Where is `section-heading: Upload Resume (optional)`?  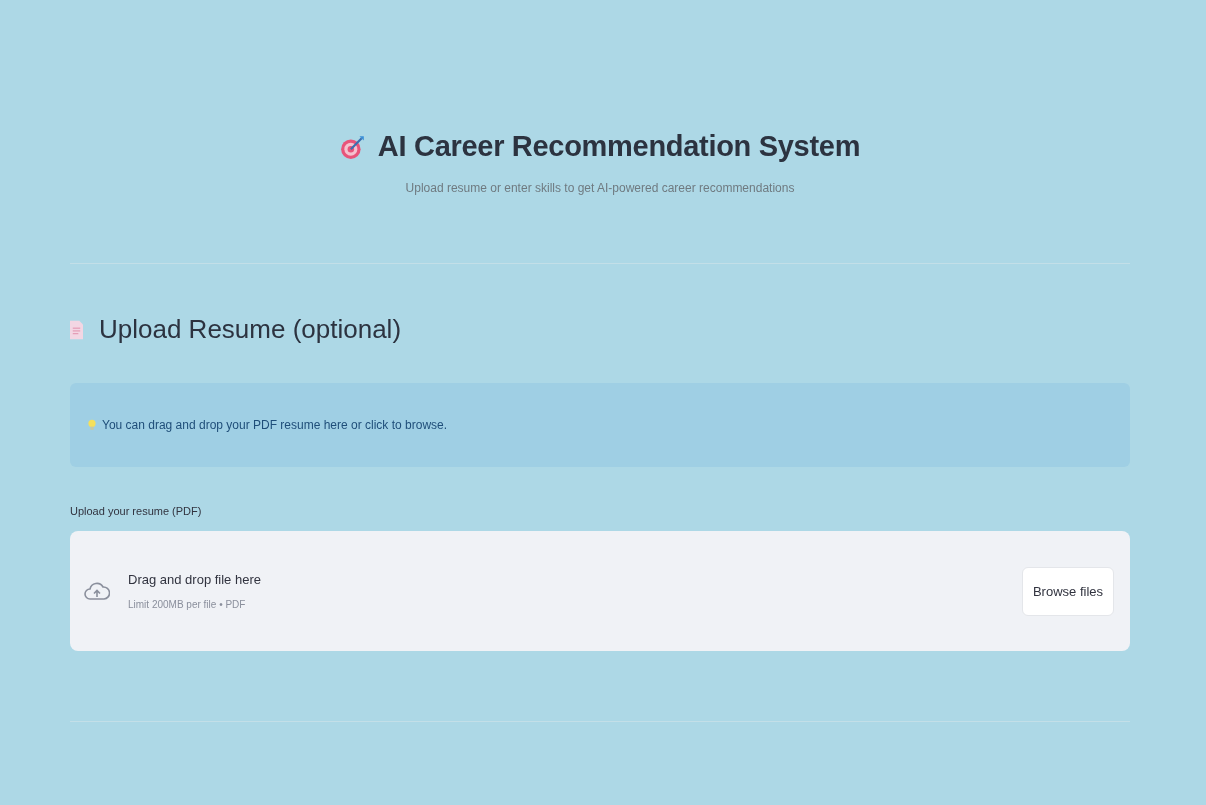 section-heading: Upload Resume (optional) is located at coordinates (250, 329).